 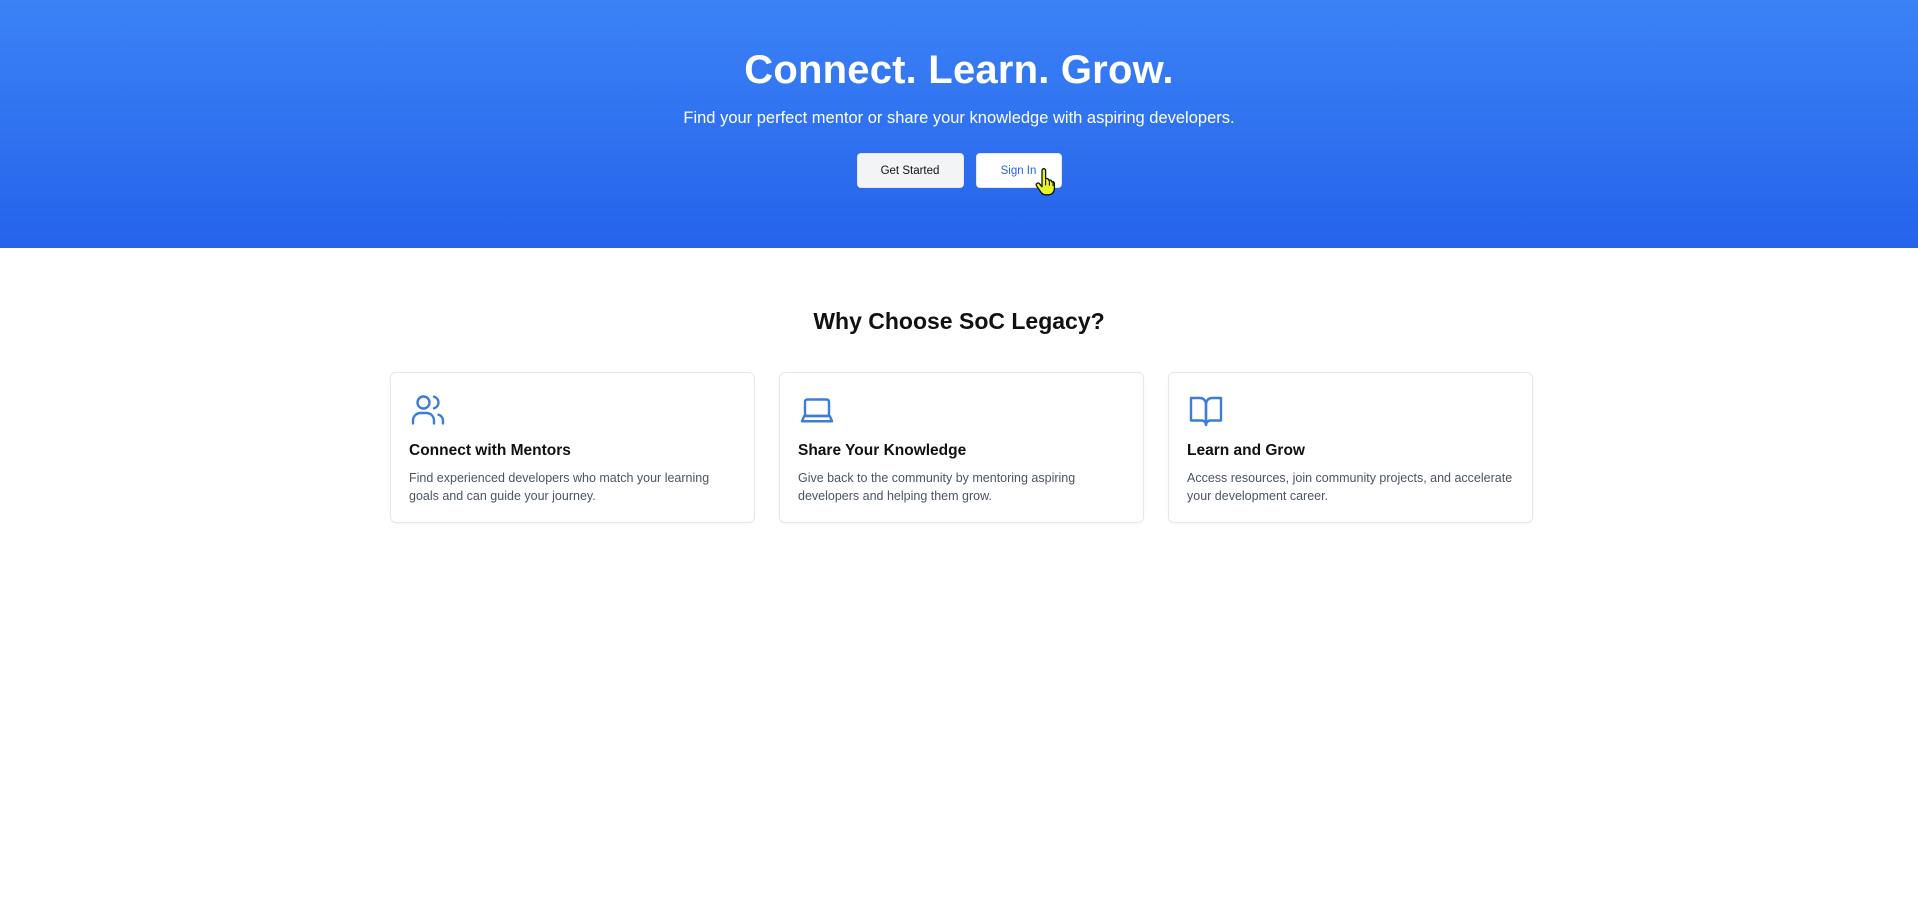 I want to click on hero-title: Connect. Learn. Grow., so click(x=959, y=70).